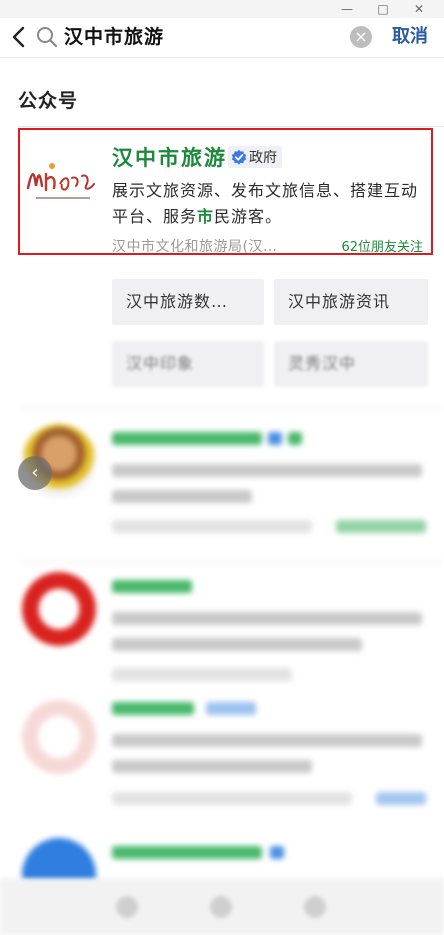 The height and width of the screenshot is (935, 444). I want to click on minimize-button: —, so click(347, 9).